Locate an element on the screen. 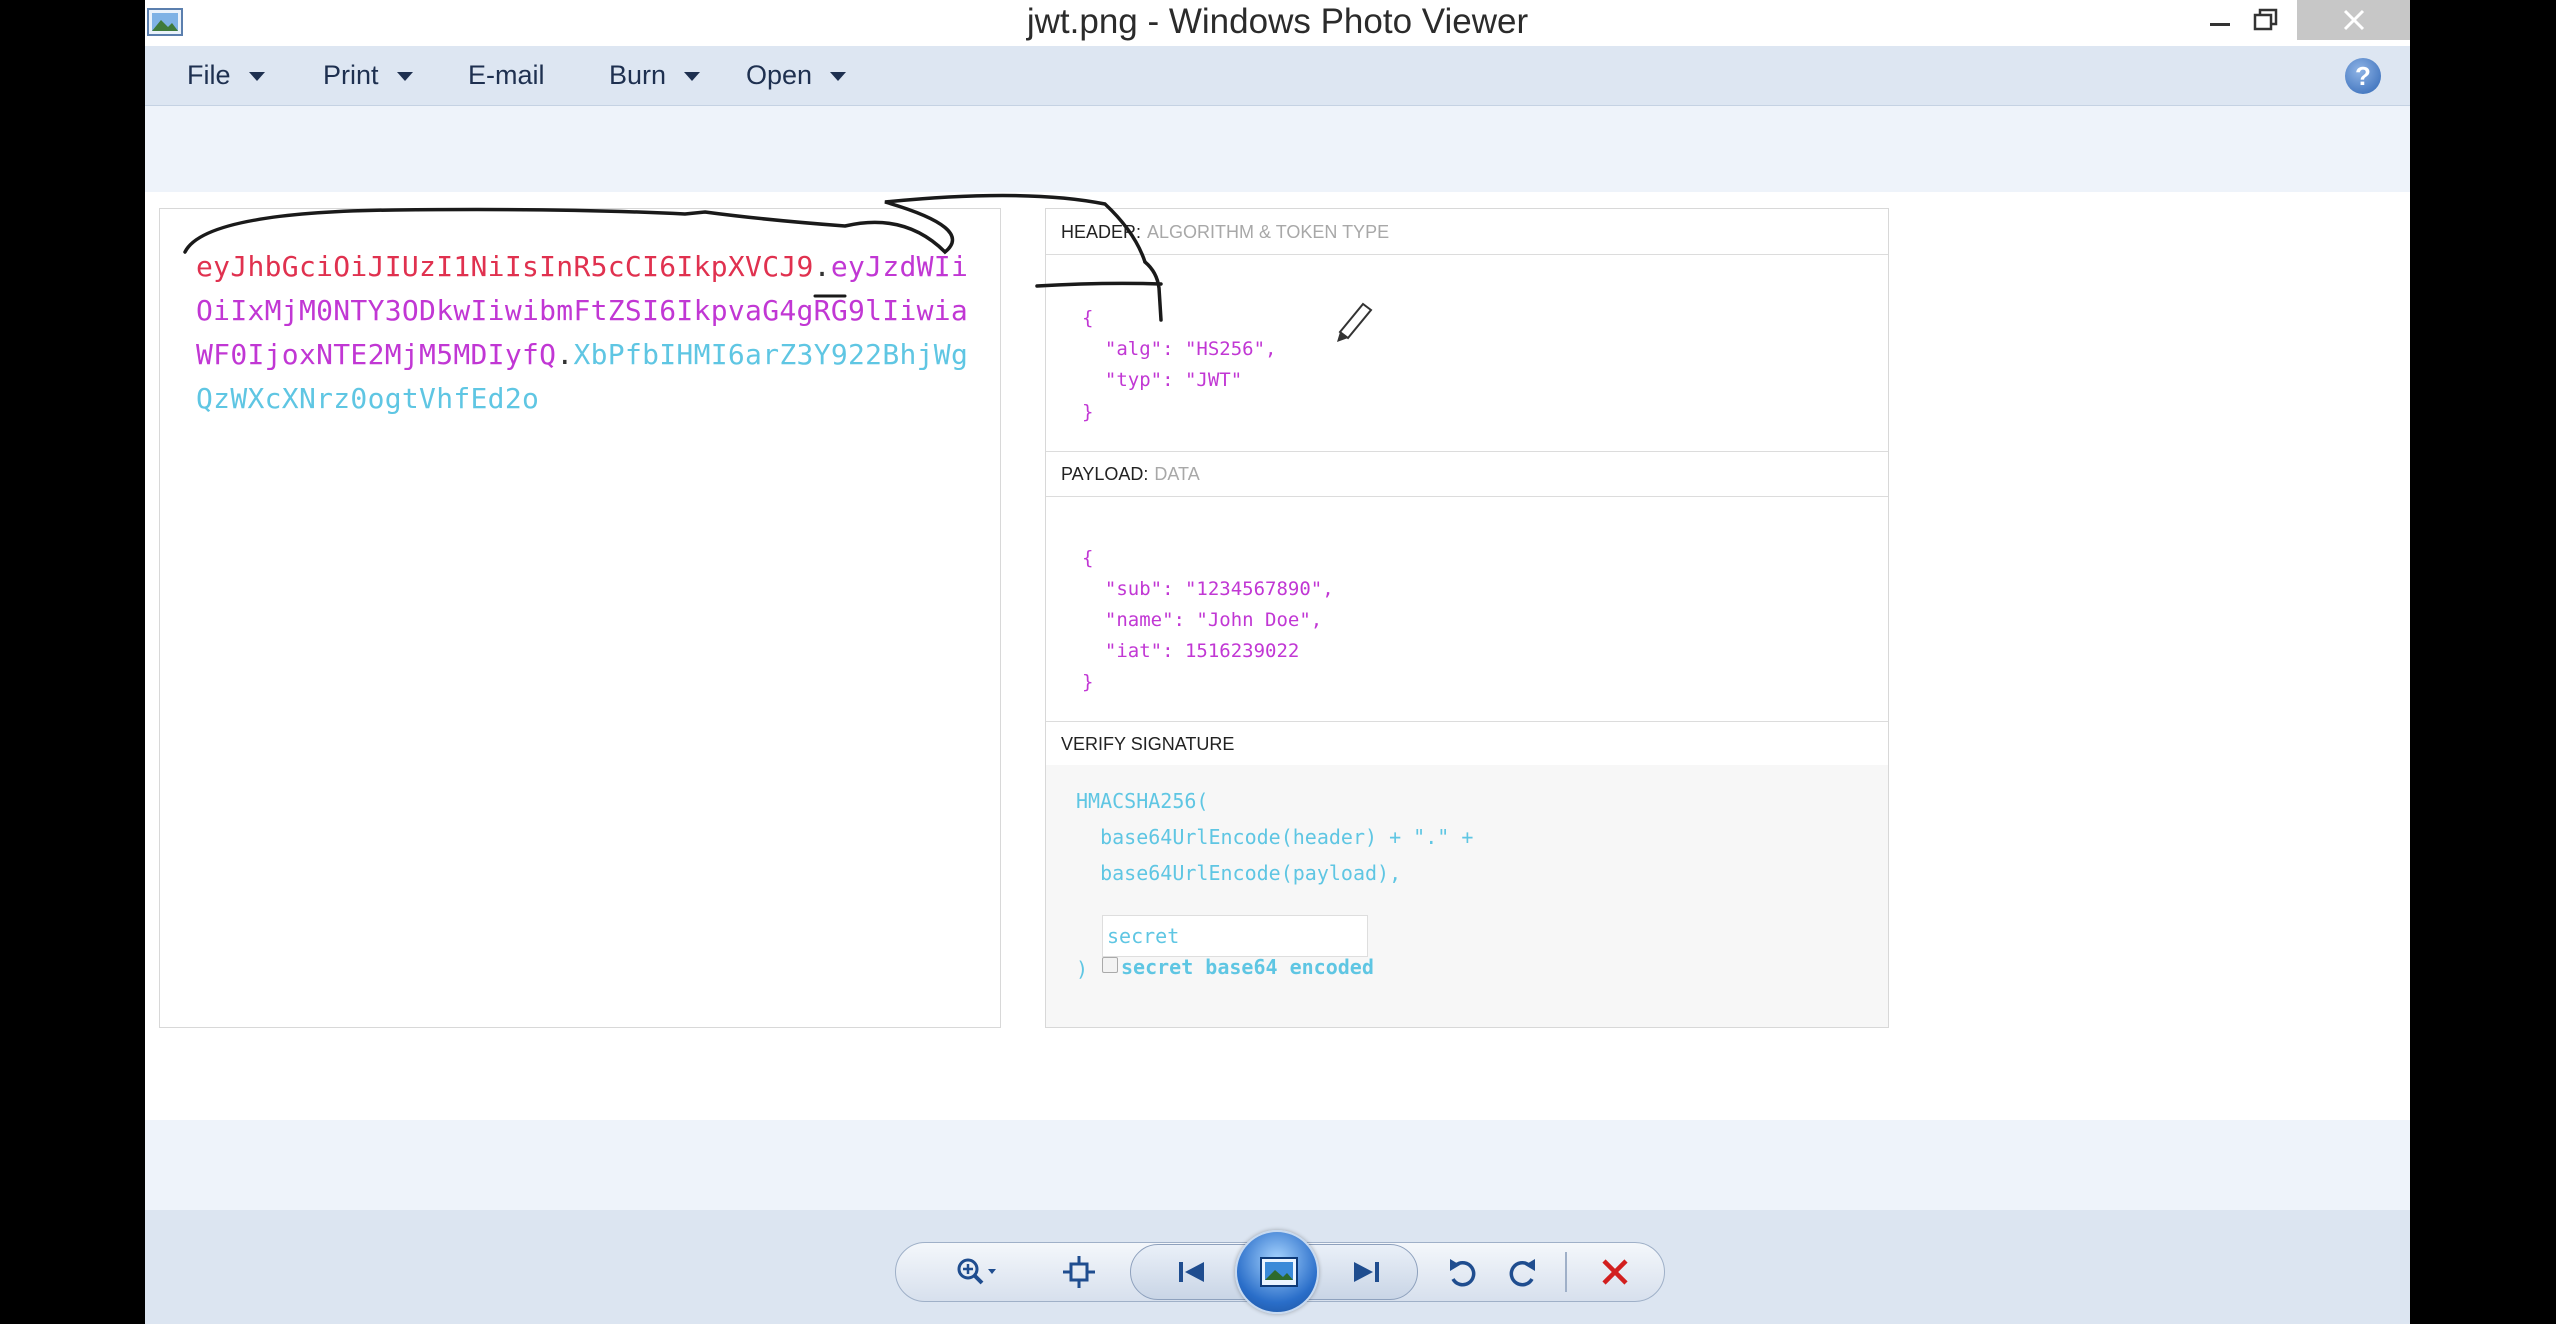  title-bar: jwt.png - Windows Photo Viewer is located at coordinates (1277, 23).